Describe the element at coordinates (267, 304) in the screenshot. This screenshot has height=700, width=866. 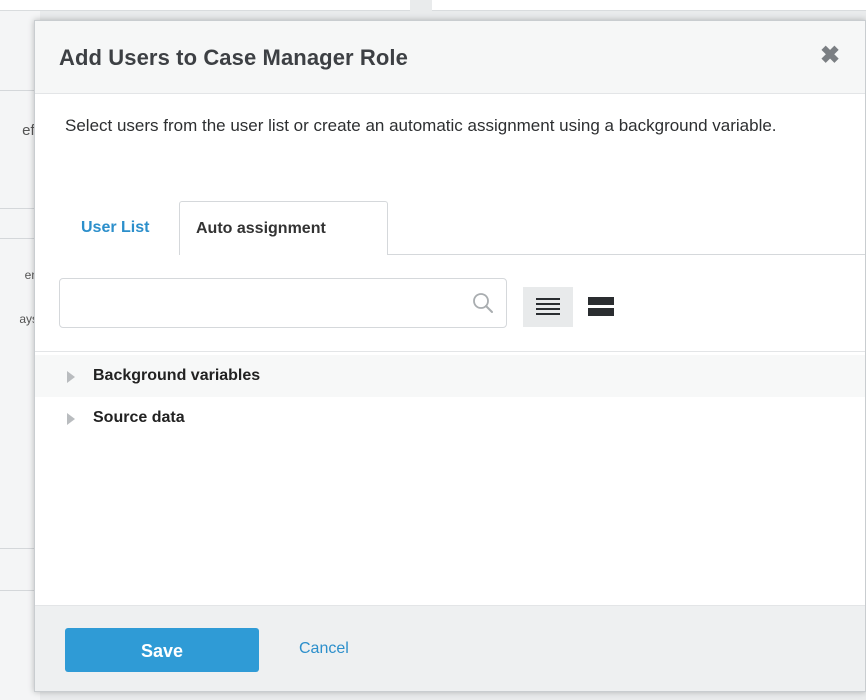
I see `search-input` at that location.